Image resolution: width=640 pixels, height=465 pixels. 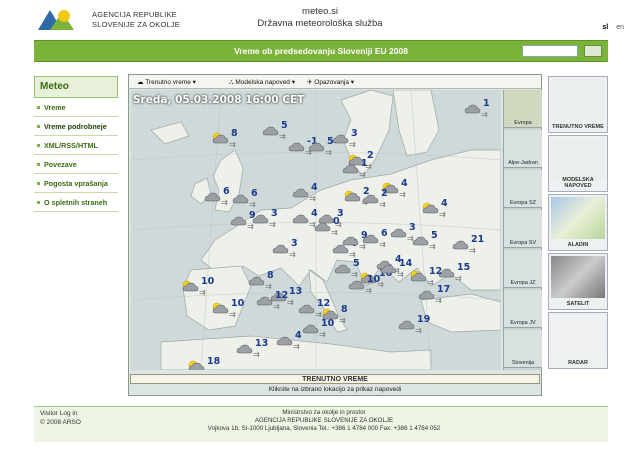 What do you see at coordinates (321, 51) in the screenshot?
I see `title-bar: Vreme ob predsedovanju Sloveniji EU 2008` at bounding box center [321, 51].